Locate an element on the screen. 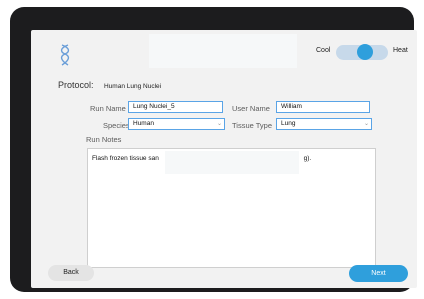  cool-heat-toggle is located at coordinates (362, 52).